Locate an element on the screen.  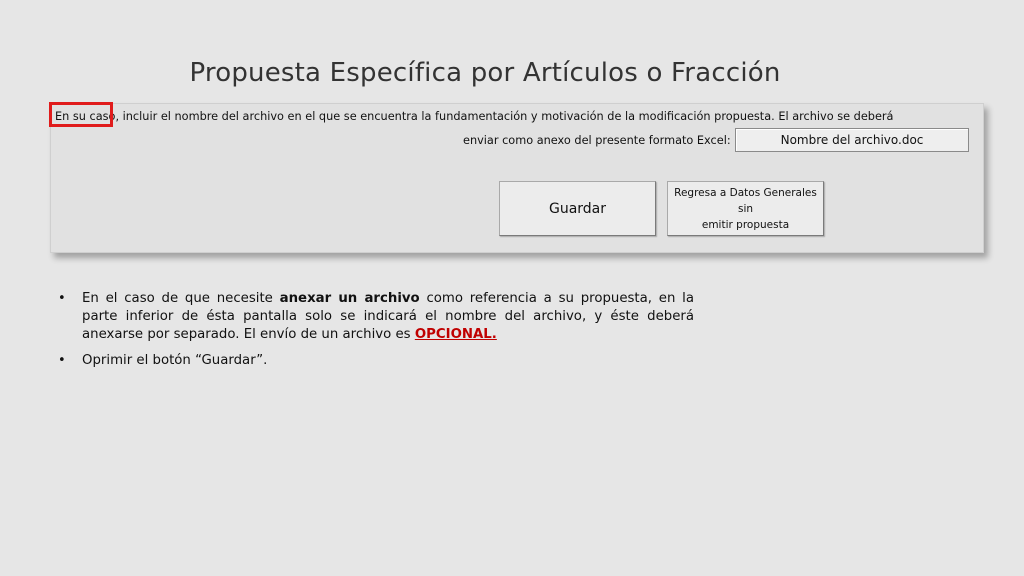
save-button: Guardar is located at coordinates (577, 208).